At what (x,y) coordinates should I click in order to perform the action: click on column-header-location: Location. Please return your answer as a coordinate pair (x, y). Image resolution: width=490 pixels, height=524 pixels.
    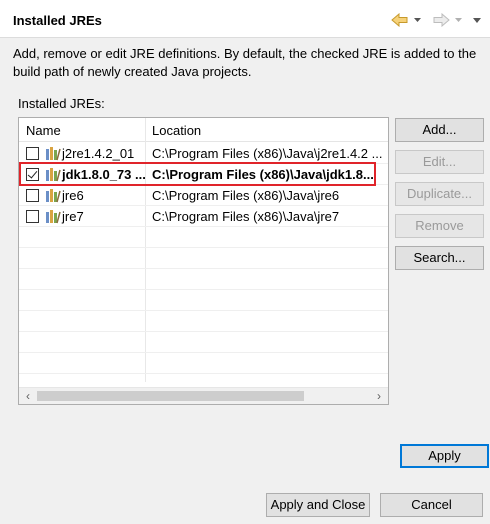
    Looking at the image, I should click on (176, 130).